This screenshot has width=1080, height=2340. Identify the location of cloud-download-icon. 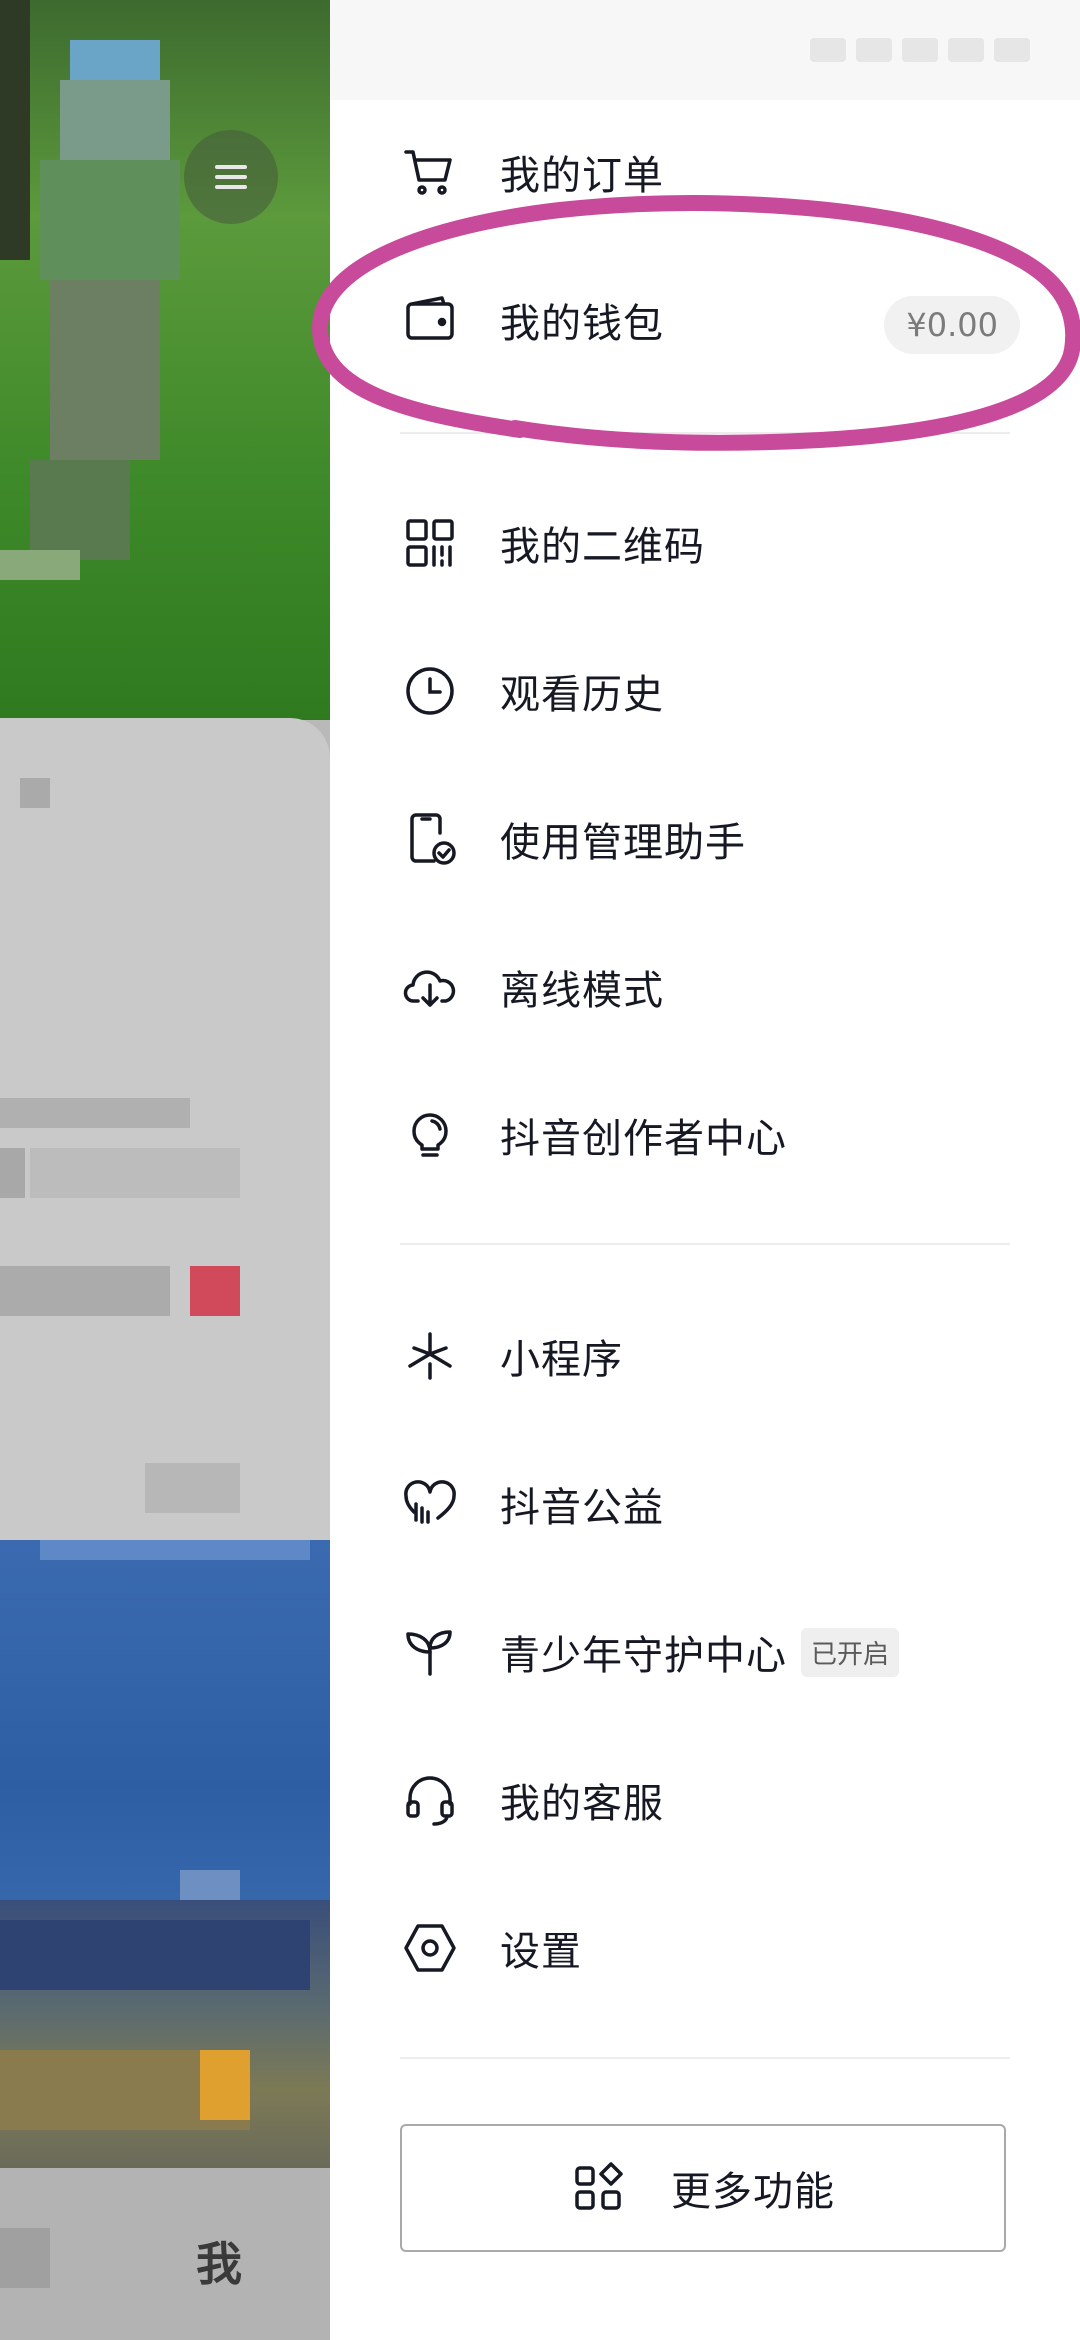
(430, 987).